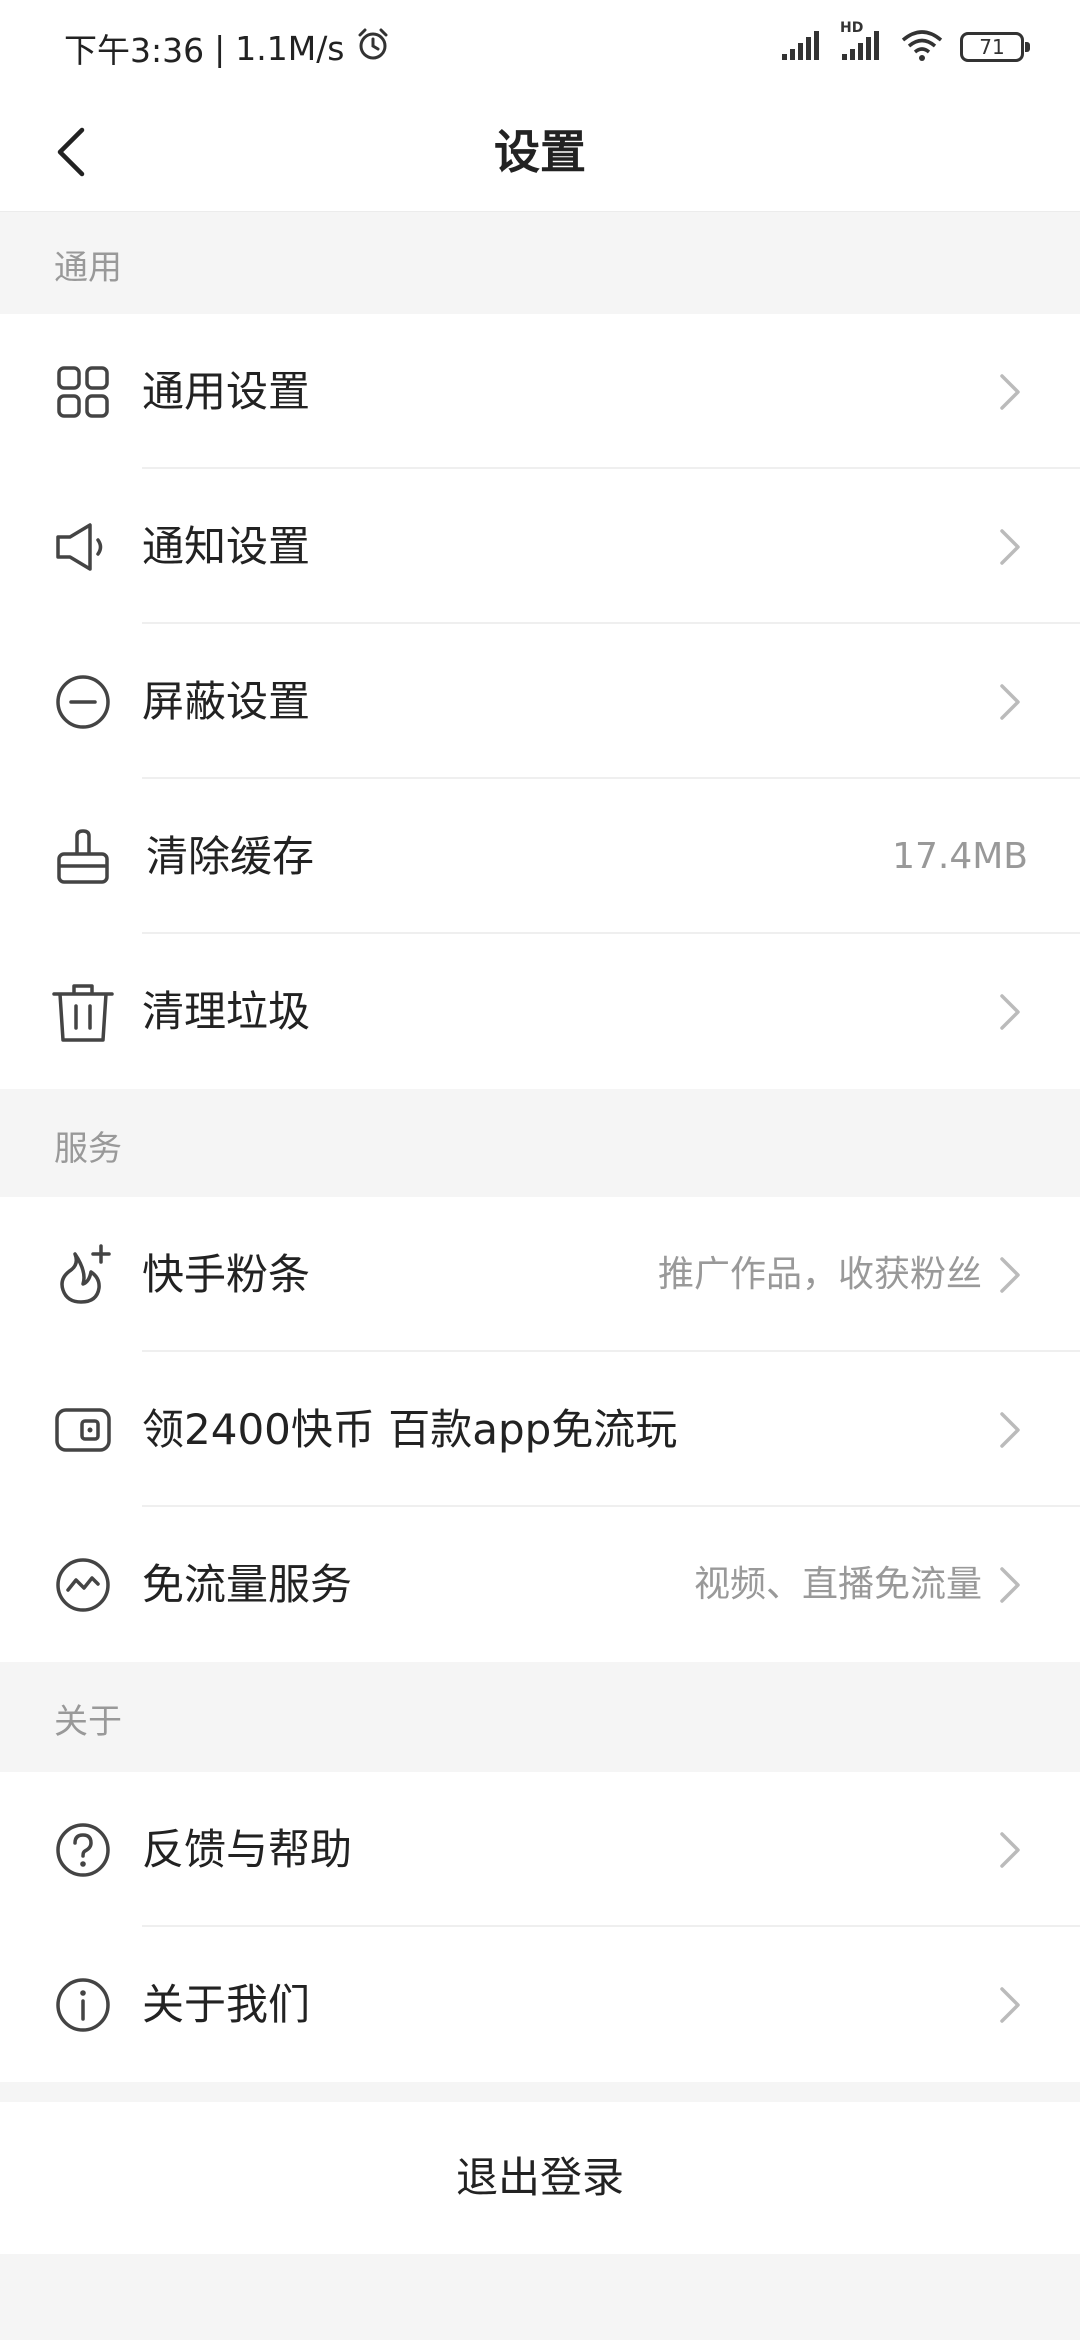 This screenshot has width=1080, height=2340. I want to click on settings-item-clear-cache: 清除缓存 17.4MB, so click(540, 856).